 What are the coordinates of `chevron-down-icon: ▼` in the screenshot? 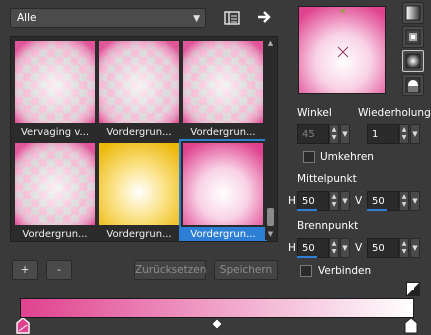 It's located at (196, 19).